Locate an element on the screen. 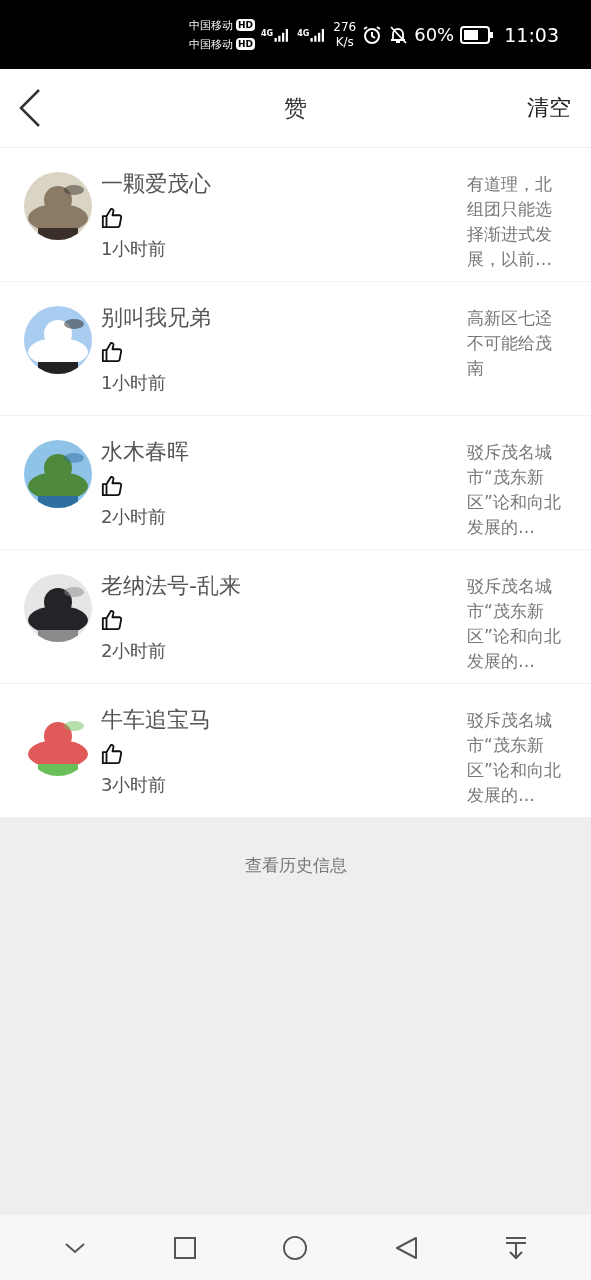 This screenshot has height=1280, width=591. clear-button: 清空 is located at coordinates (549, 108).